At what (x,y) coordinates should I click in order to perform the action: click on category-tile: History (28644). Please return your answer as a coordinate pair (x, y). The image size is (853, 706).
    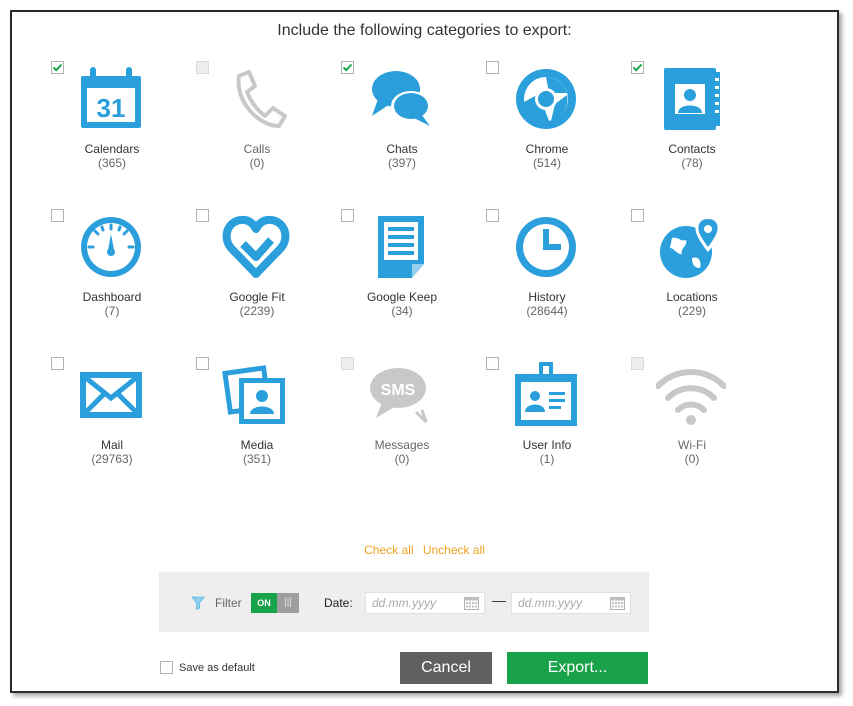
    Looking at the image, I should click on (556, 279).